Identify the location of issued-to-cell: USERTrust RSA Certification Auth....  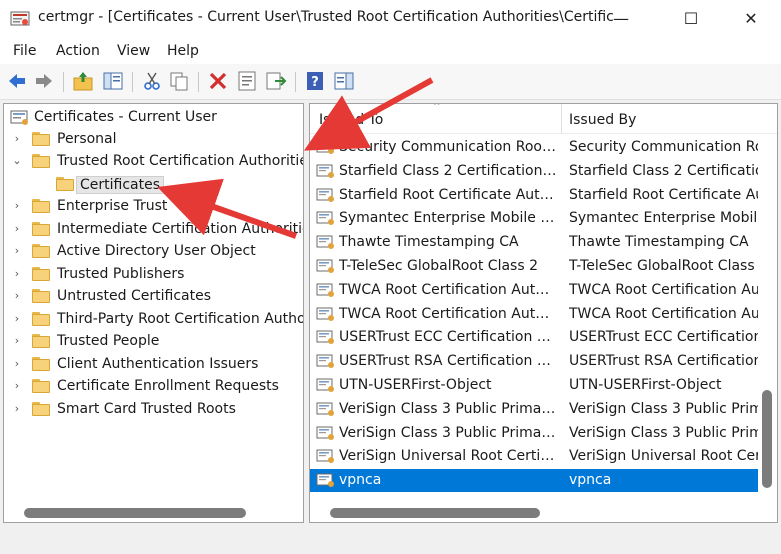
(448, 361).